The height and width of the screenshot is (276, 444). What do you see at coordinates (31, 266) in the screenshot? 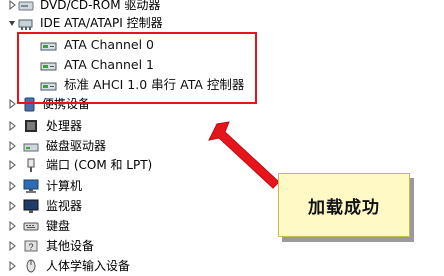
I see `hid-icon` at bounding box center [31, 266].